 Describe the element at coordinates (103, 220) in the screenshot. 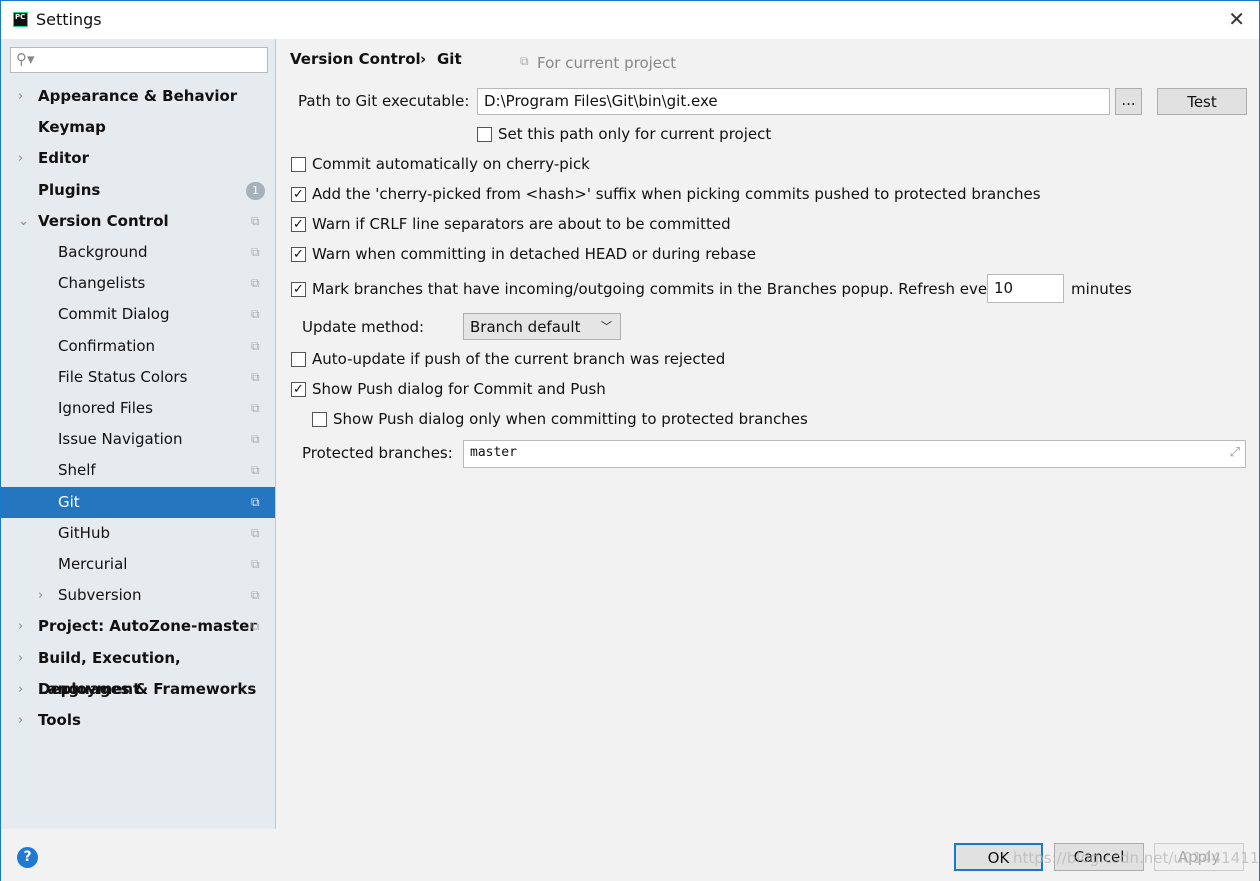

I see `sidebar-item-label: Version Control` at that location.